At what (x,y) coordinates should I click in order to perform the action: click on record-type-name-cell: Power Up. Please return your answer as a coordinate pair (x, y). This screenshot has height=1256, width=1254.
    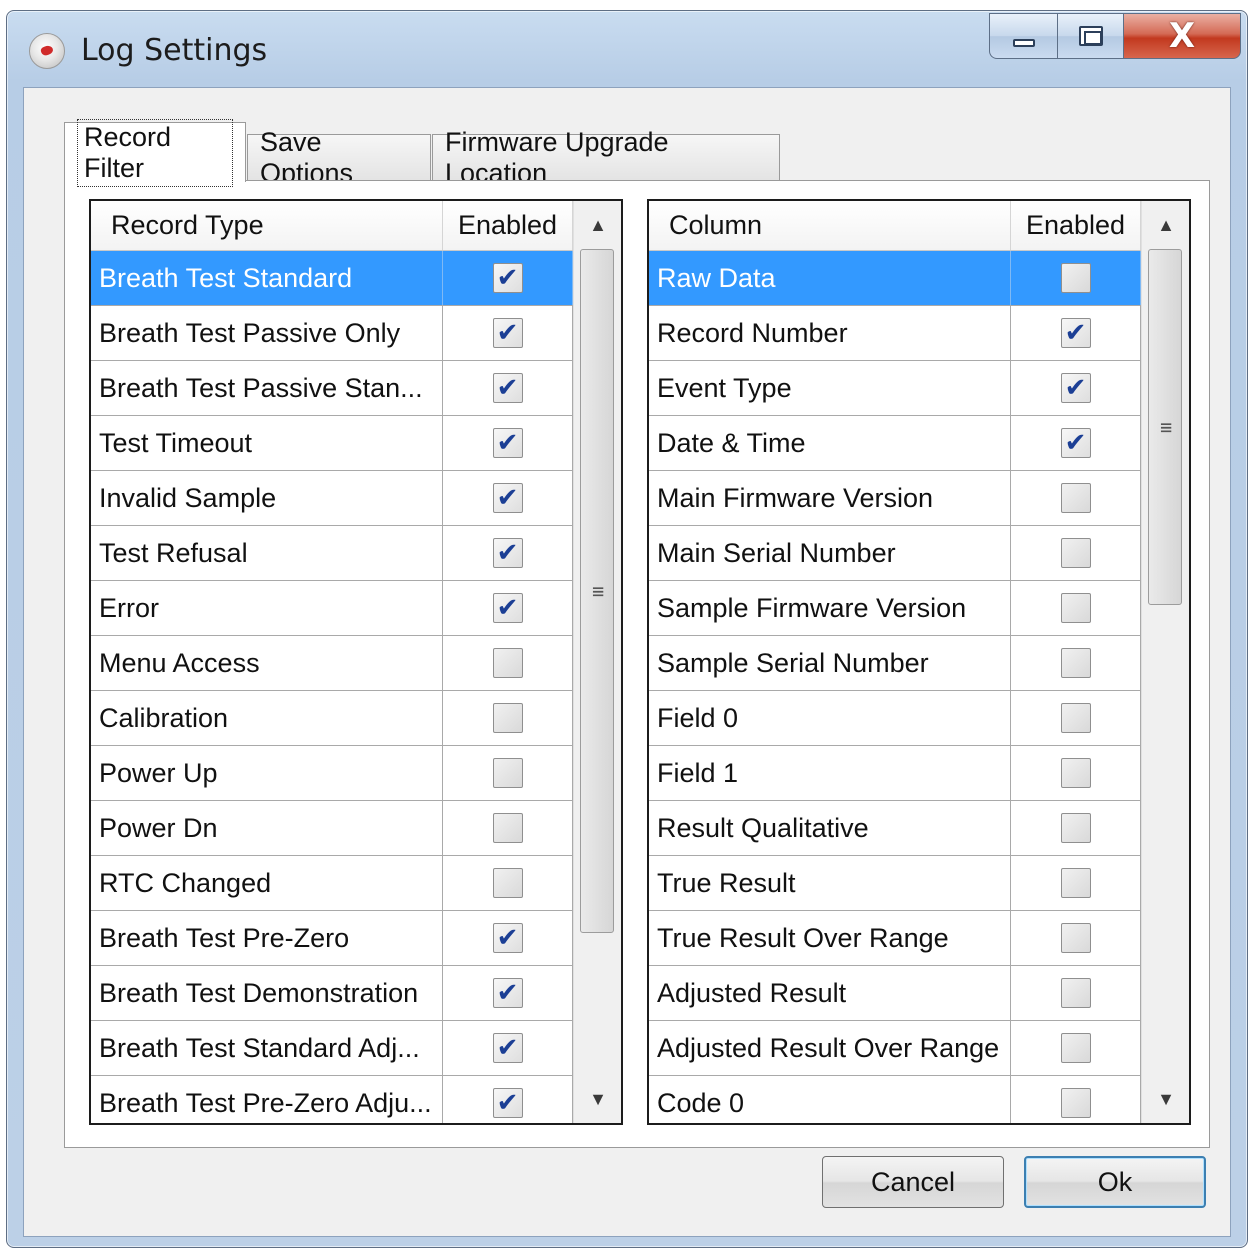
    Looking at the image, I should click on (267, 773).